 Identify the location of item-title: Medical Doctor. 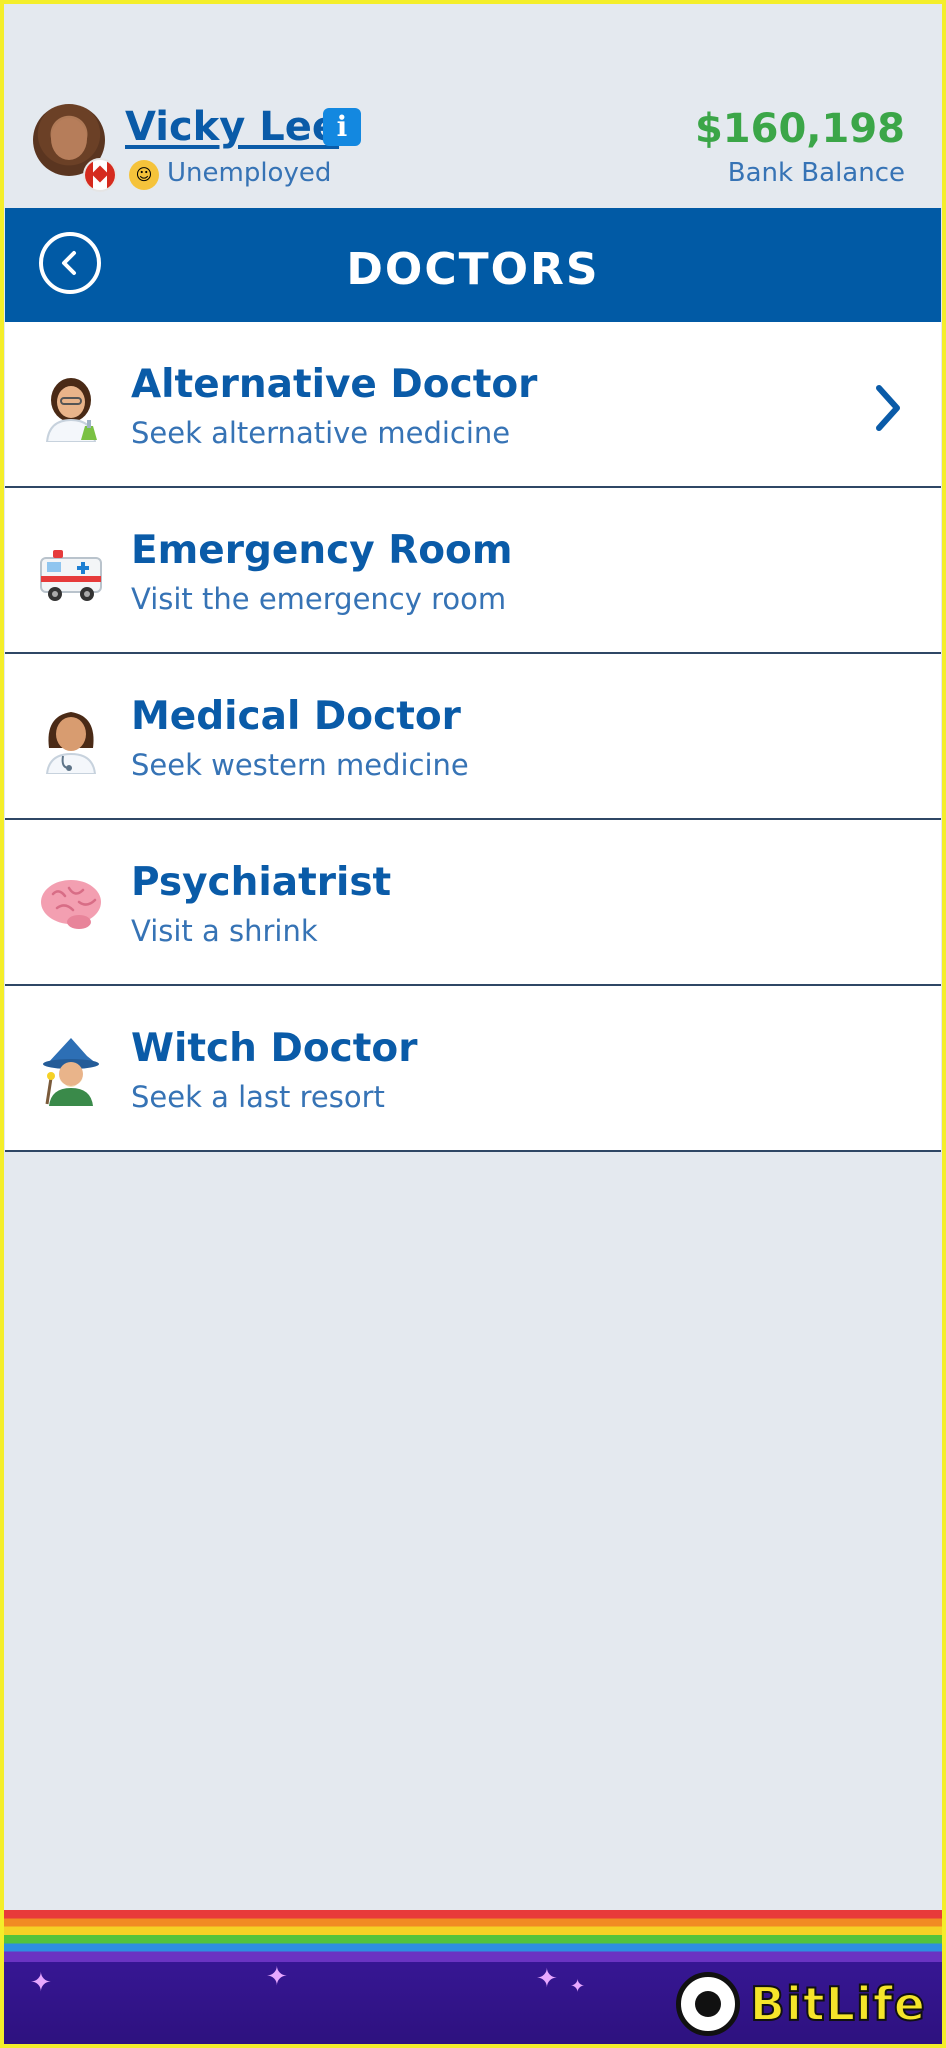
(296, 716).